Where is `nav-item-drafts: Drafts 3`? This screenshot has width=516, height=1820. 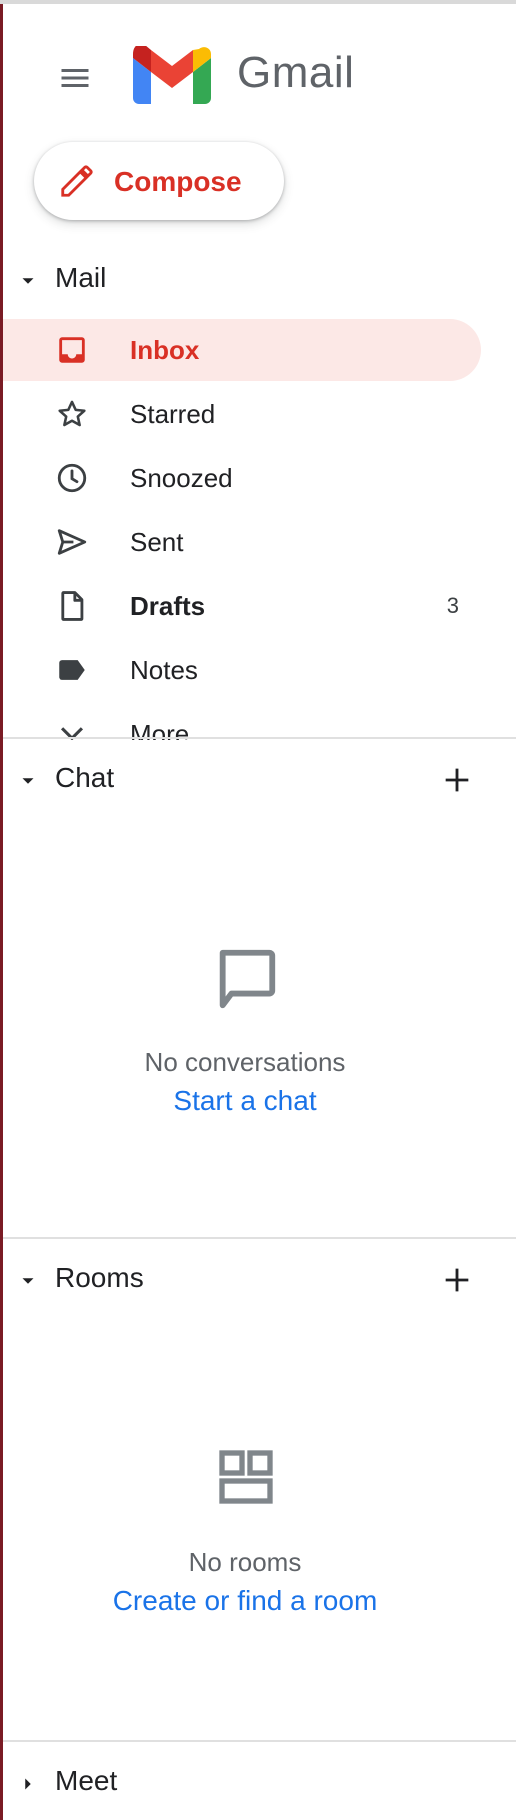
nav-item-drafts: Drafts 3 is located at coordinates (242, 606).